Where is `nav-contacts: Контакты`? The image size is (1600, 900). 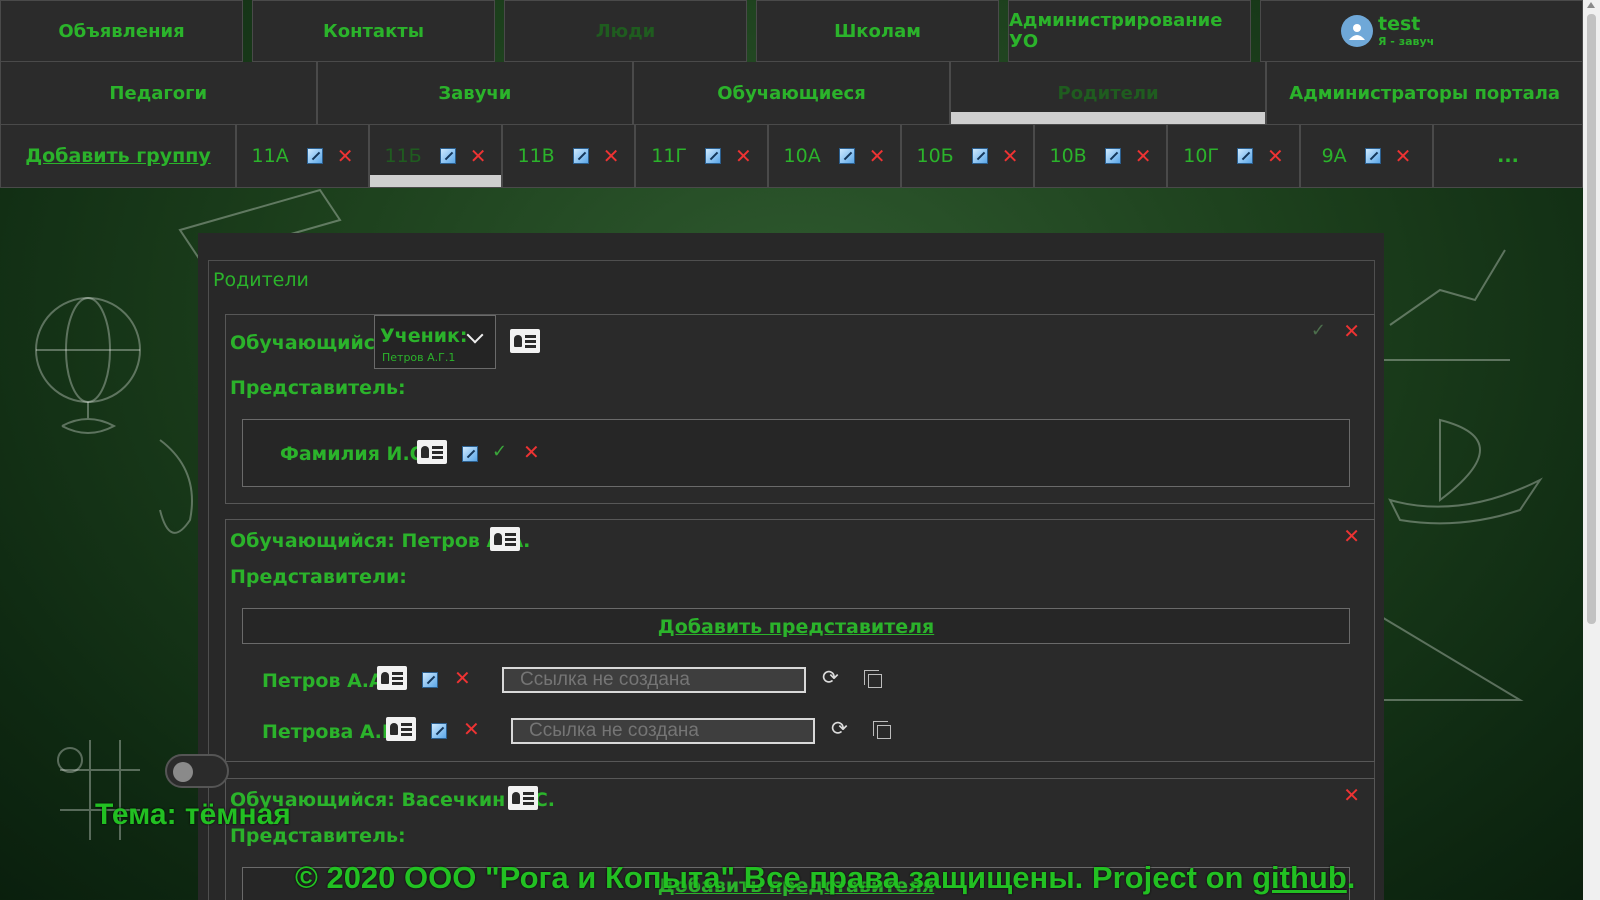 nav-contacts: Контакты is located at coordinates (373, 31).